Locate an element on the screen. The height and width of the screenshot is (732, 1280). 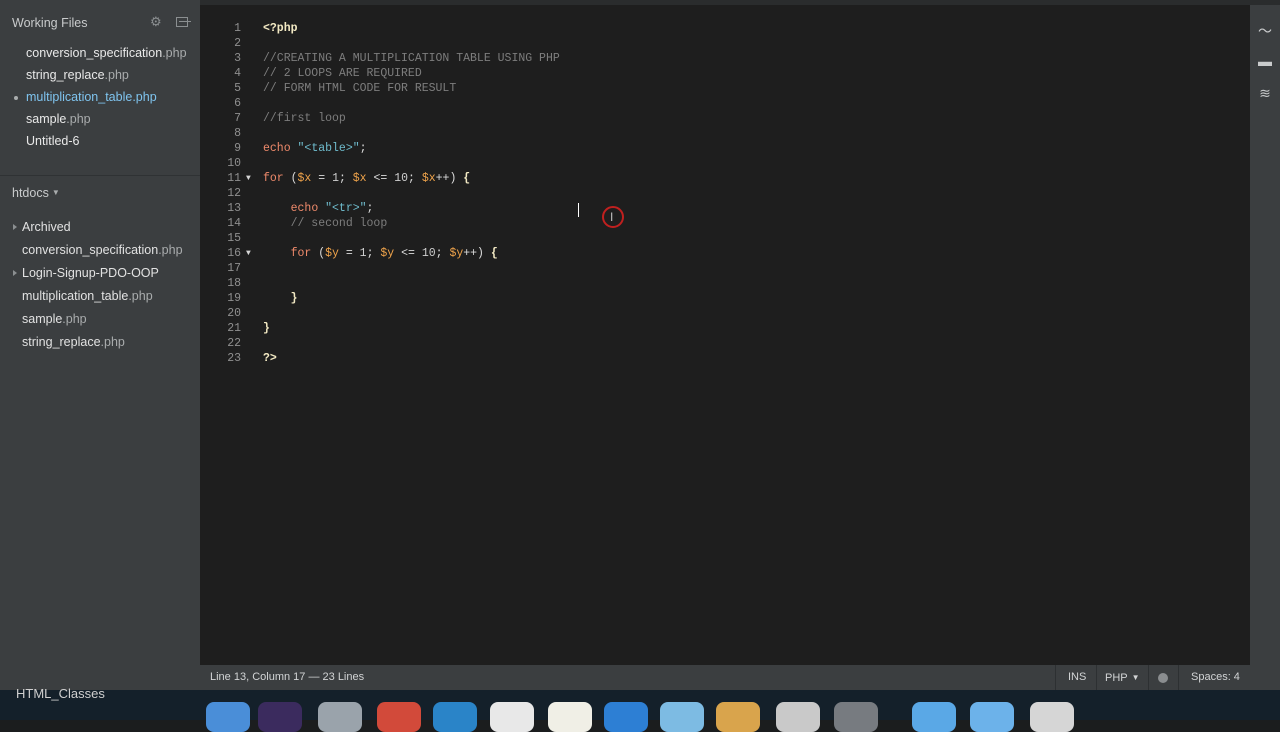
brackets-icon is located at coordinates (455, 717).